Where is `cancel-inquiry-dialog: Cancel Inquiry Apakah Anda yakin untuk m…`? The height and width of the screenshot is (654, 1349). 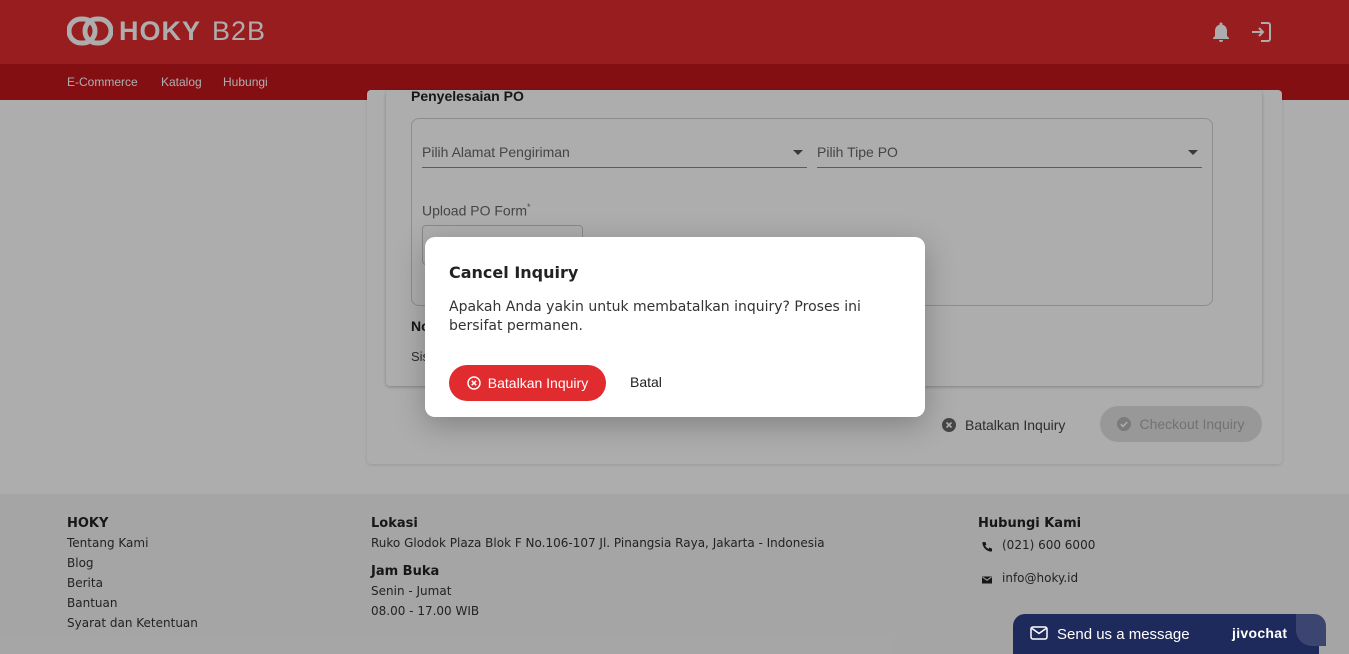 cancel-inquiry-dialog: Cancel Inquiry Apakah Anda yakin untuk m… is located at coordinates (675, 327).